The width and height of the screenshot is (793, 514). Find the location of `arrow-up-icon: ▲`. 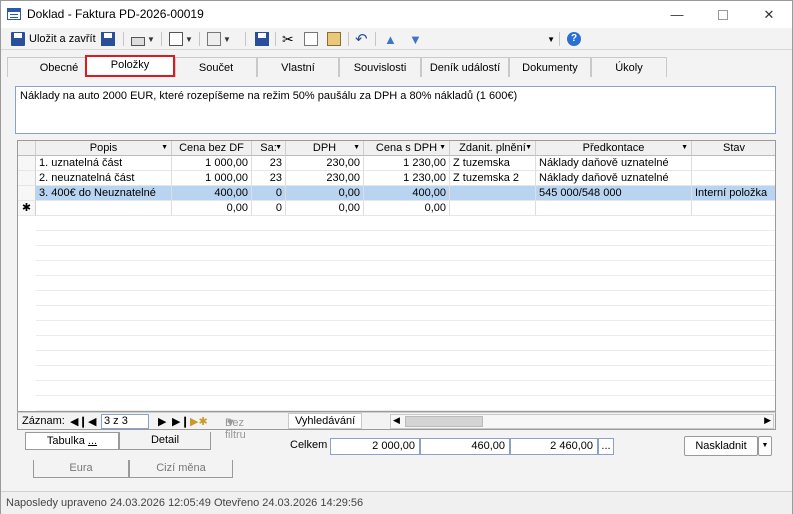

arrow-up-icon: ▲ is located at coordinates (390, 39).